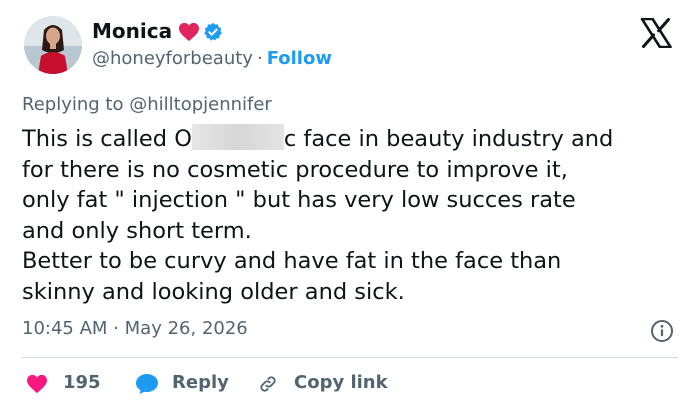 The image size is (700, 410). I want to click on tweet-time: 10:45 AM, so click(65, 328).